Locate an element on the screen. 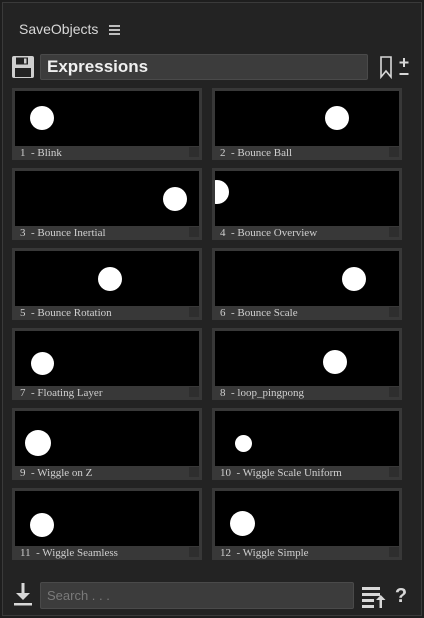 This screenshot has width=424, height=618. preset-label: 11 - Wiggle Seamless is located at coordinates (69, 553).